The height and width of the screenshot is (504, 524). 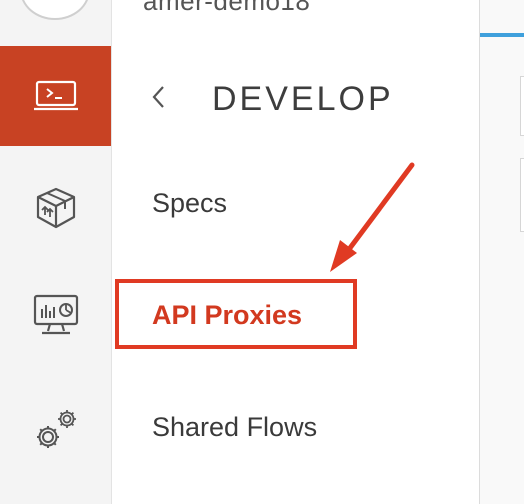 What do you see at coordinates (227, 8) in the screenshot?
I see `username: amer-demo18` at bounding box center [227, 8].